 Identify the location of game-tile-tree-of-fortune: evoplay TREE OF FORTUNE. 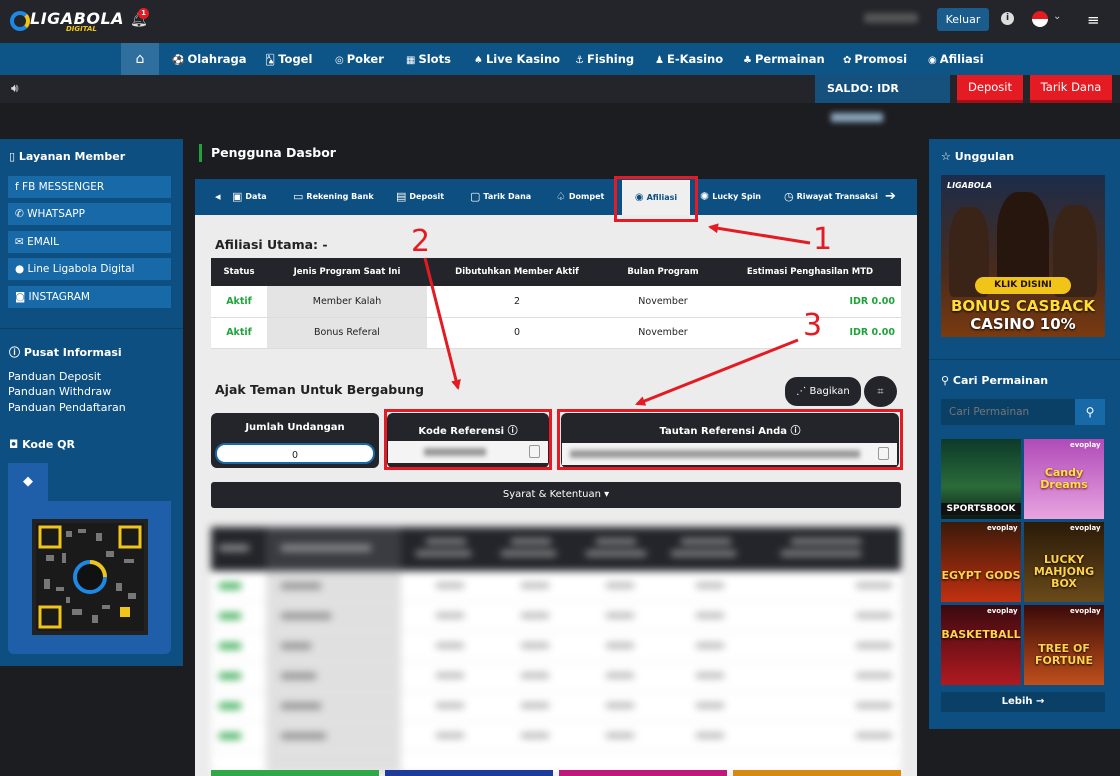
(1064, 645).